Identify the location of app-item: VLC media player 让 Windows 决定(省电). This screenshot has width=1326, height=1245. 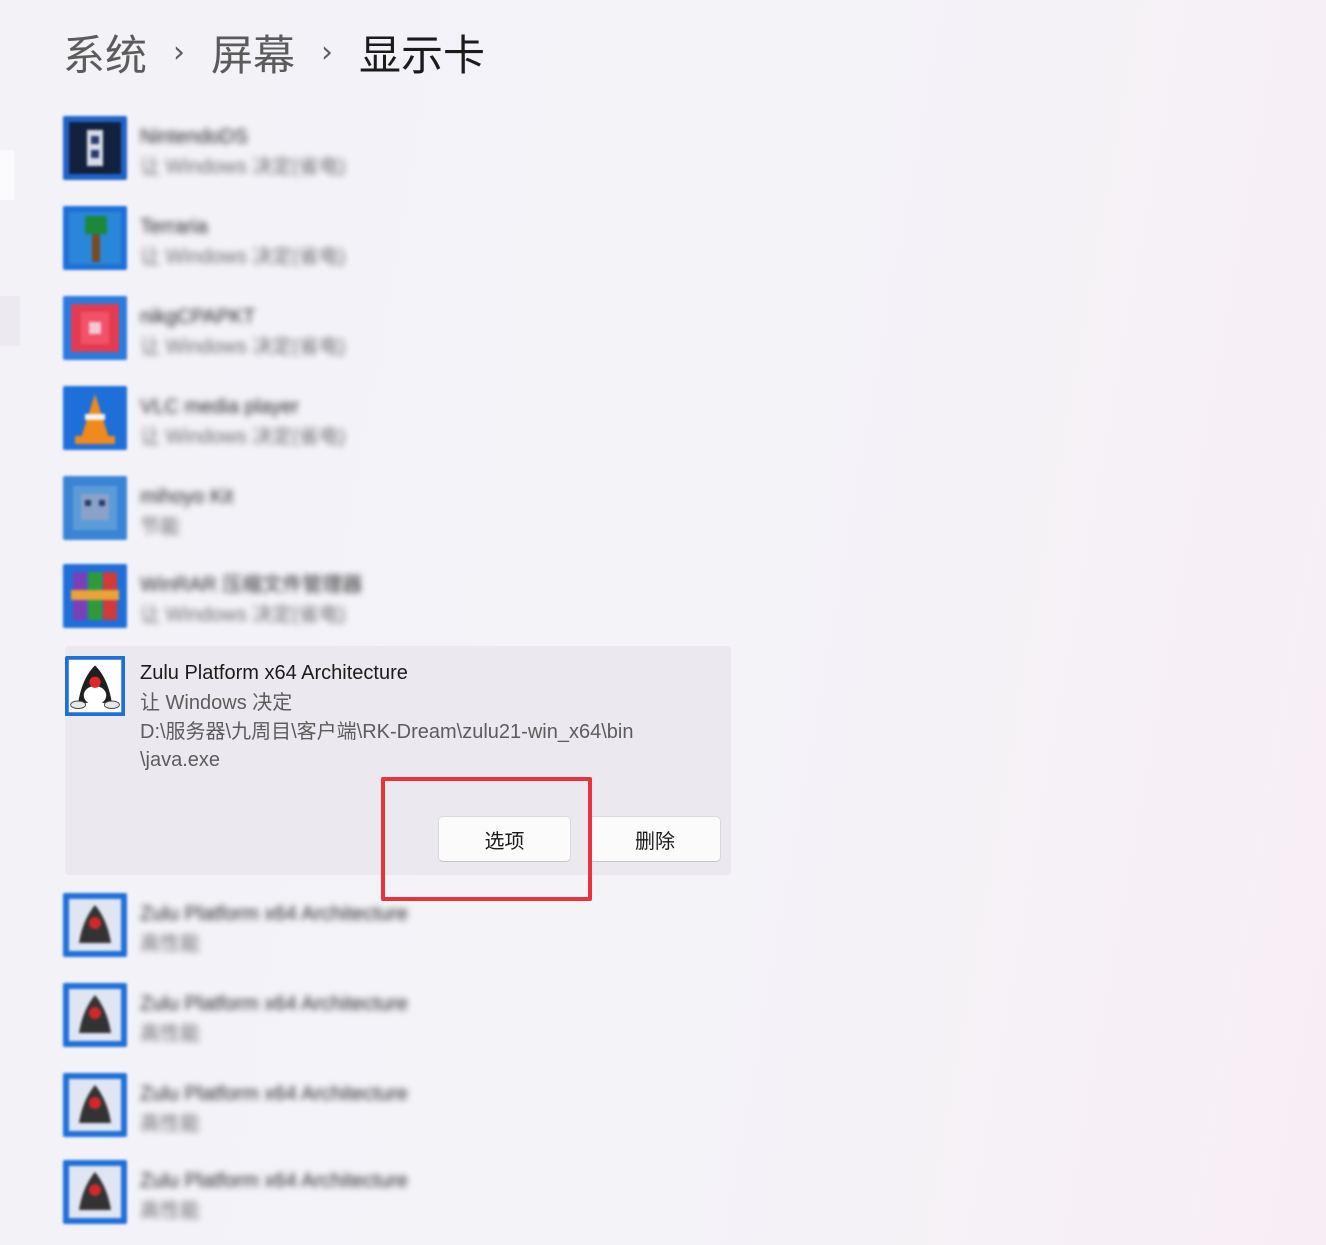
(228, 418).